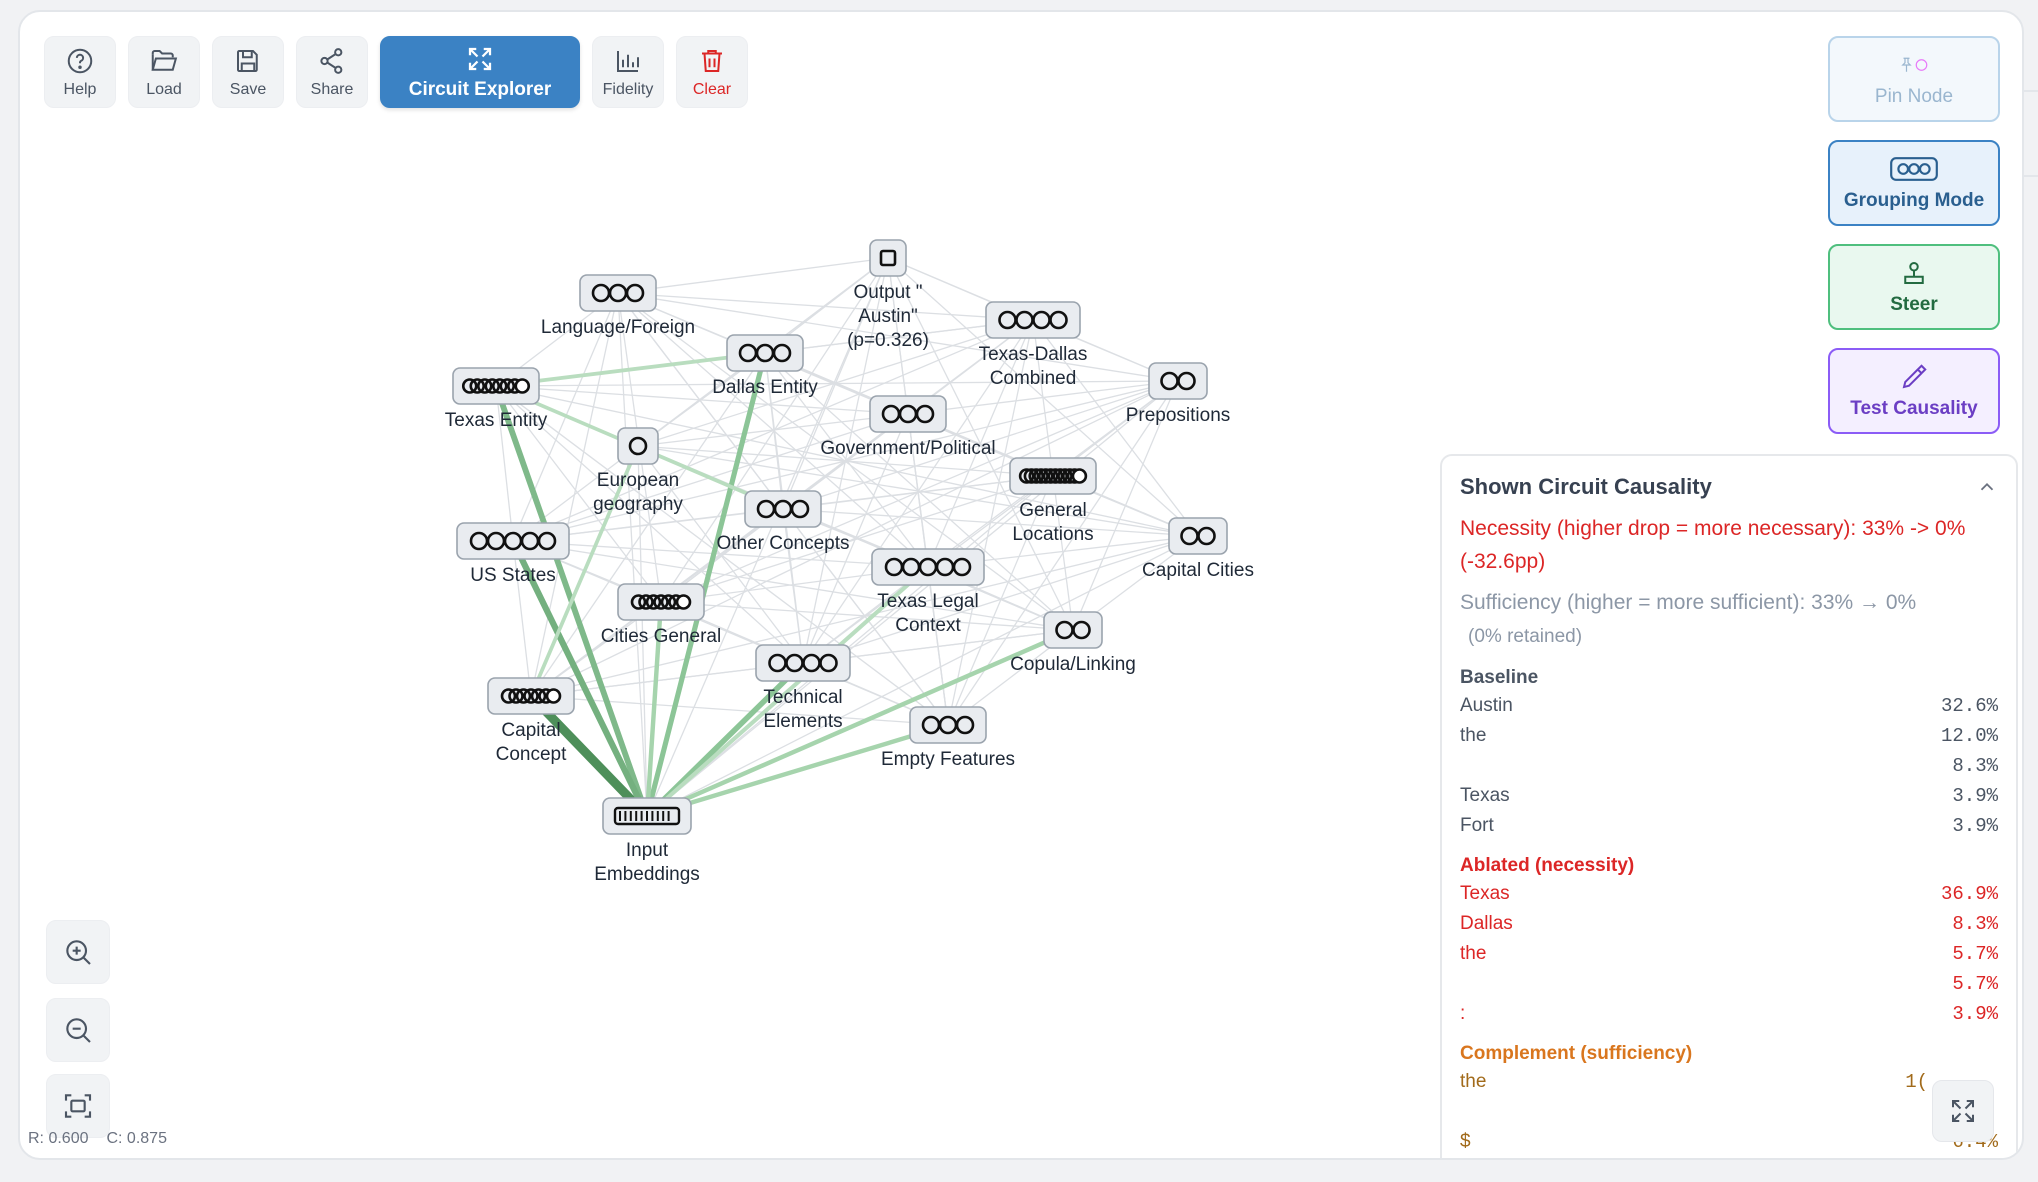  I want to click on load-button: Load, so click(164, 72).